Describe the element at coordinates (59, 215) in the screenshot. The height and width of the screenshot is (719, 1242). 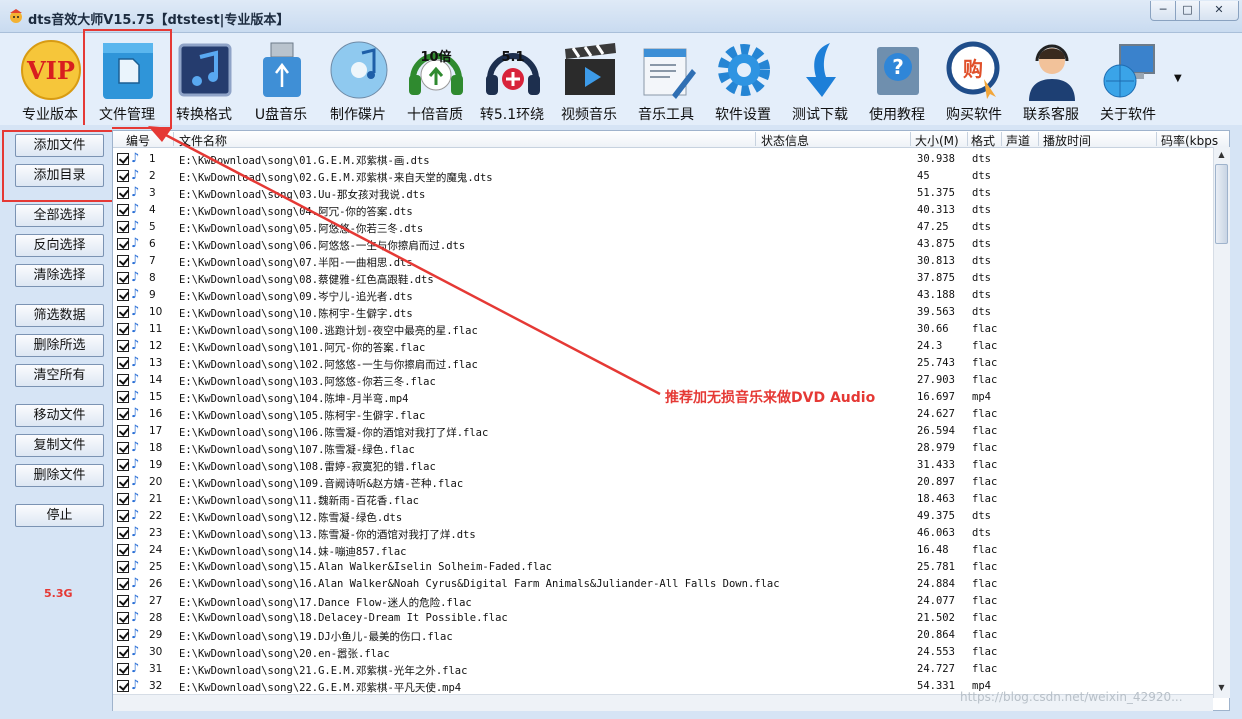
I see `select-all-button: 全部选择` at that location.